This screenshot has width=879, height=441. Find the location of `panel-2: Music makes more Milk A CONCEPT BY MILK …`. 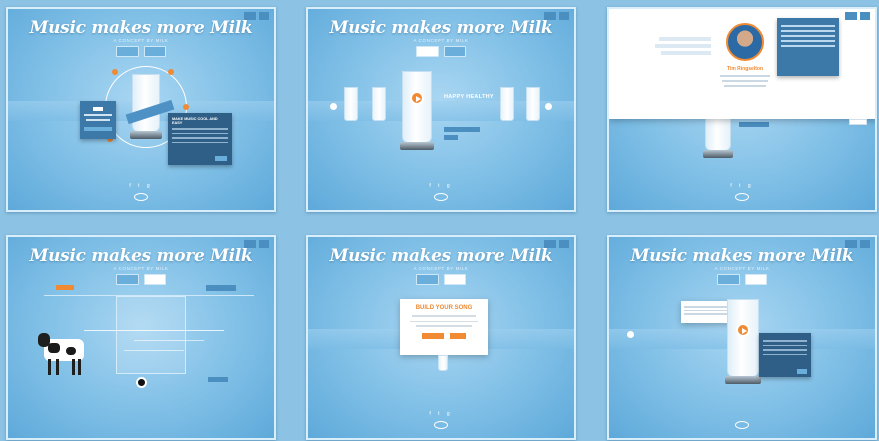

panel-2: Music makes more Milk A CONCEPT BY MILK … is located at coordinates (441, 109).